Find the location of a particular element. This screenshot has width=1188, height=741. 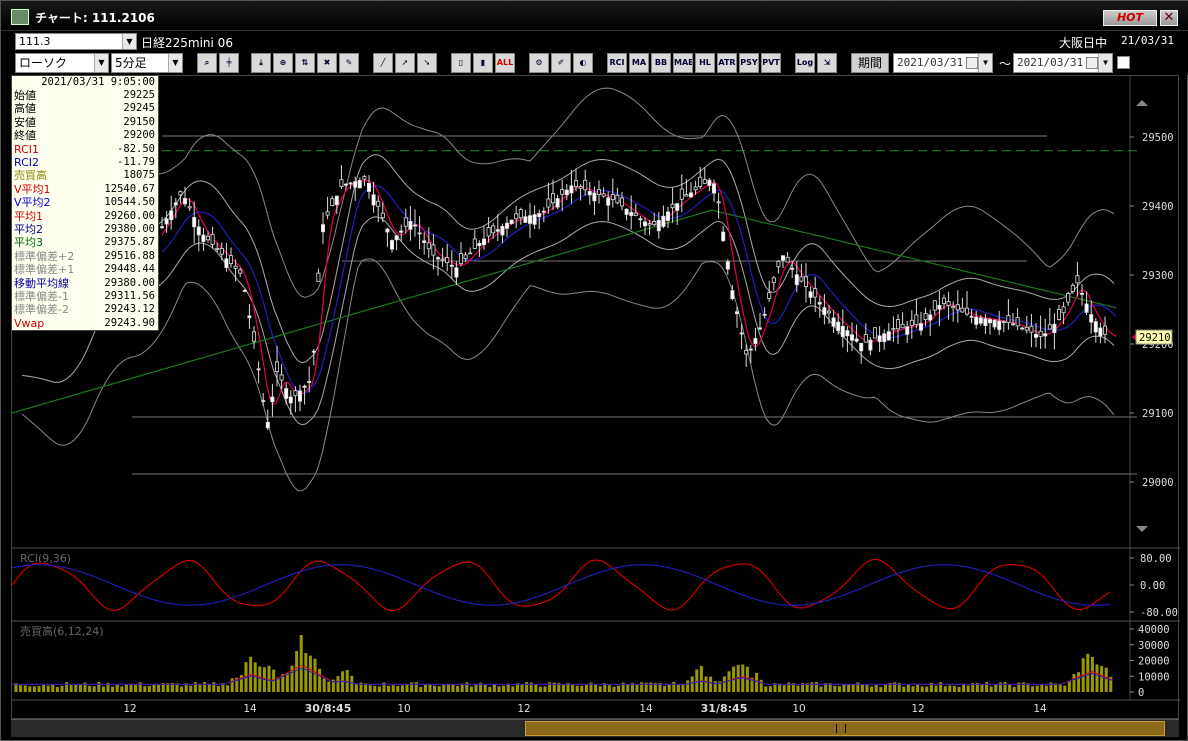

mae-button: MAE is located at coordinates (683, 63).